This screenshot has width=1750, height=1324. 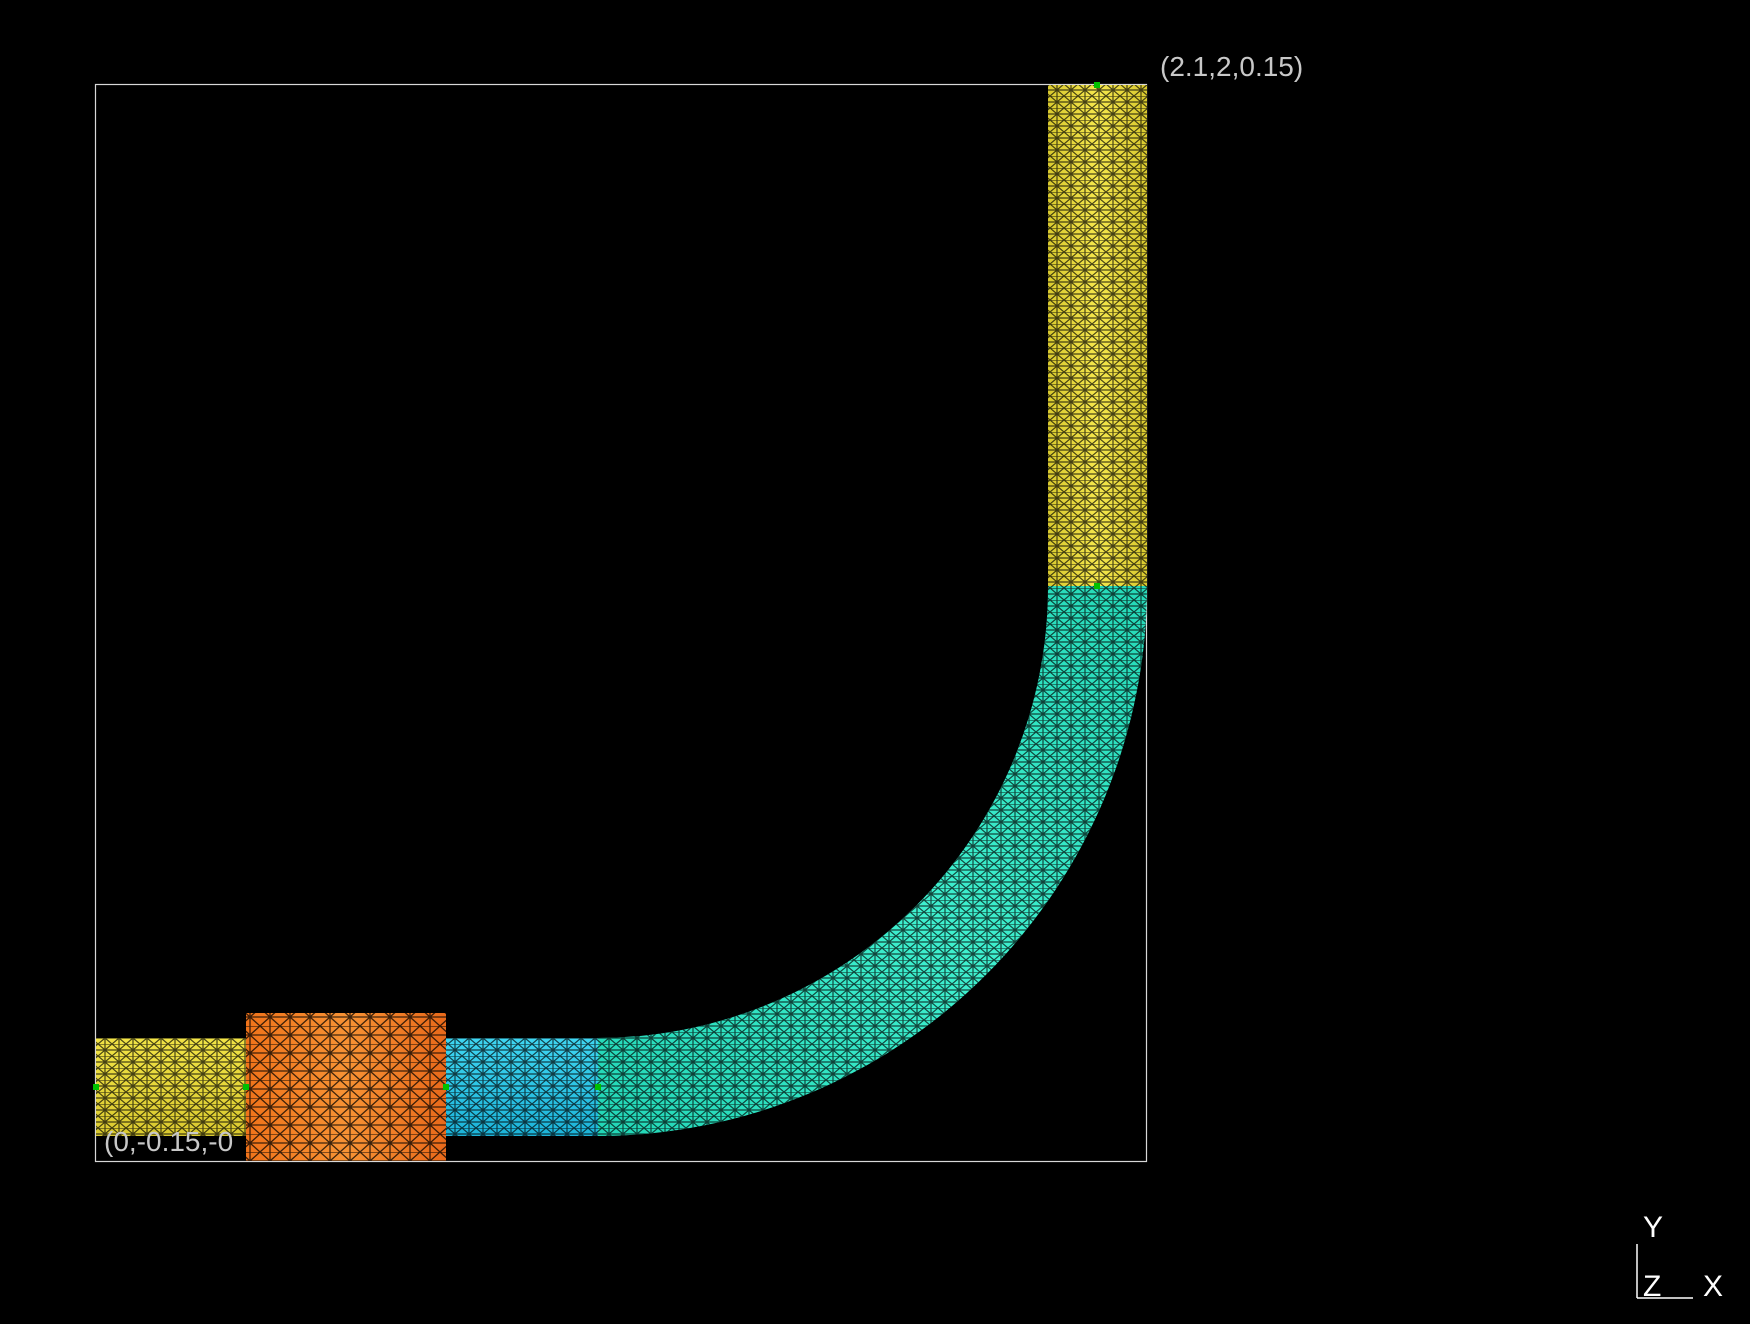 I want to click on inlet-pipe-segment, so click(x=171, y=1087).